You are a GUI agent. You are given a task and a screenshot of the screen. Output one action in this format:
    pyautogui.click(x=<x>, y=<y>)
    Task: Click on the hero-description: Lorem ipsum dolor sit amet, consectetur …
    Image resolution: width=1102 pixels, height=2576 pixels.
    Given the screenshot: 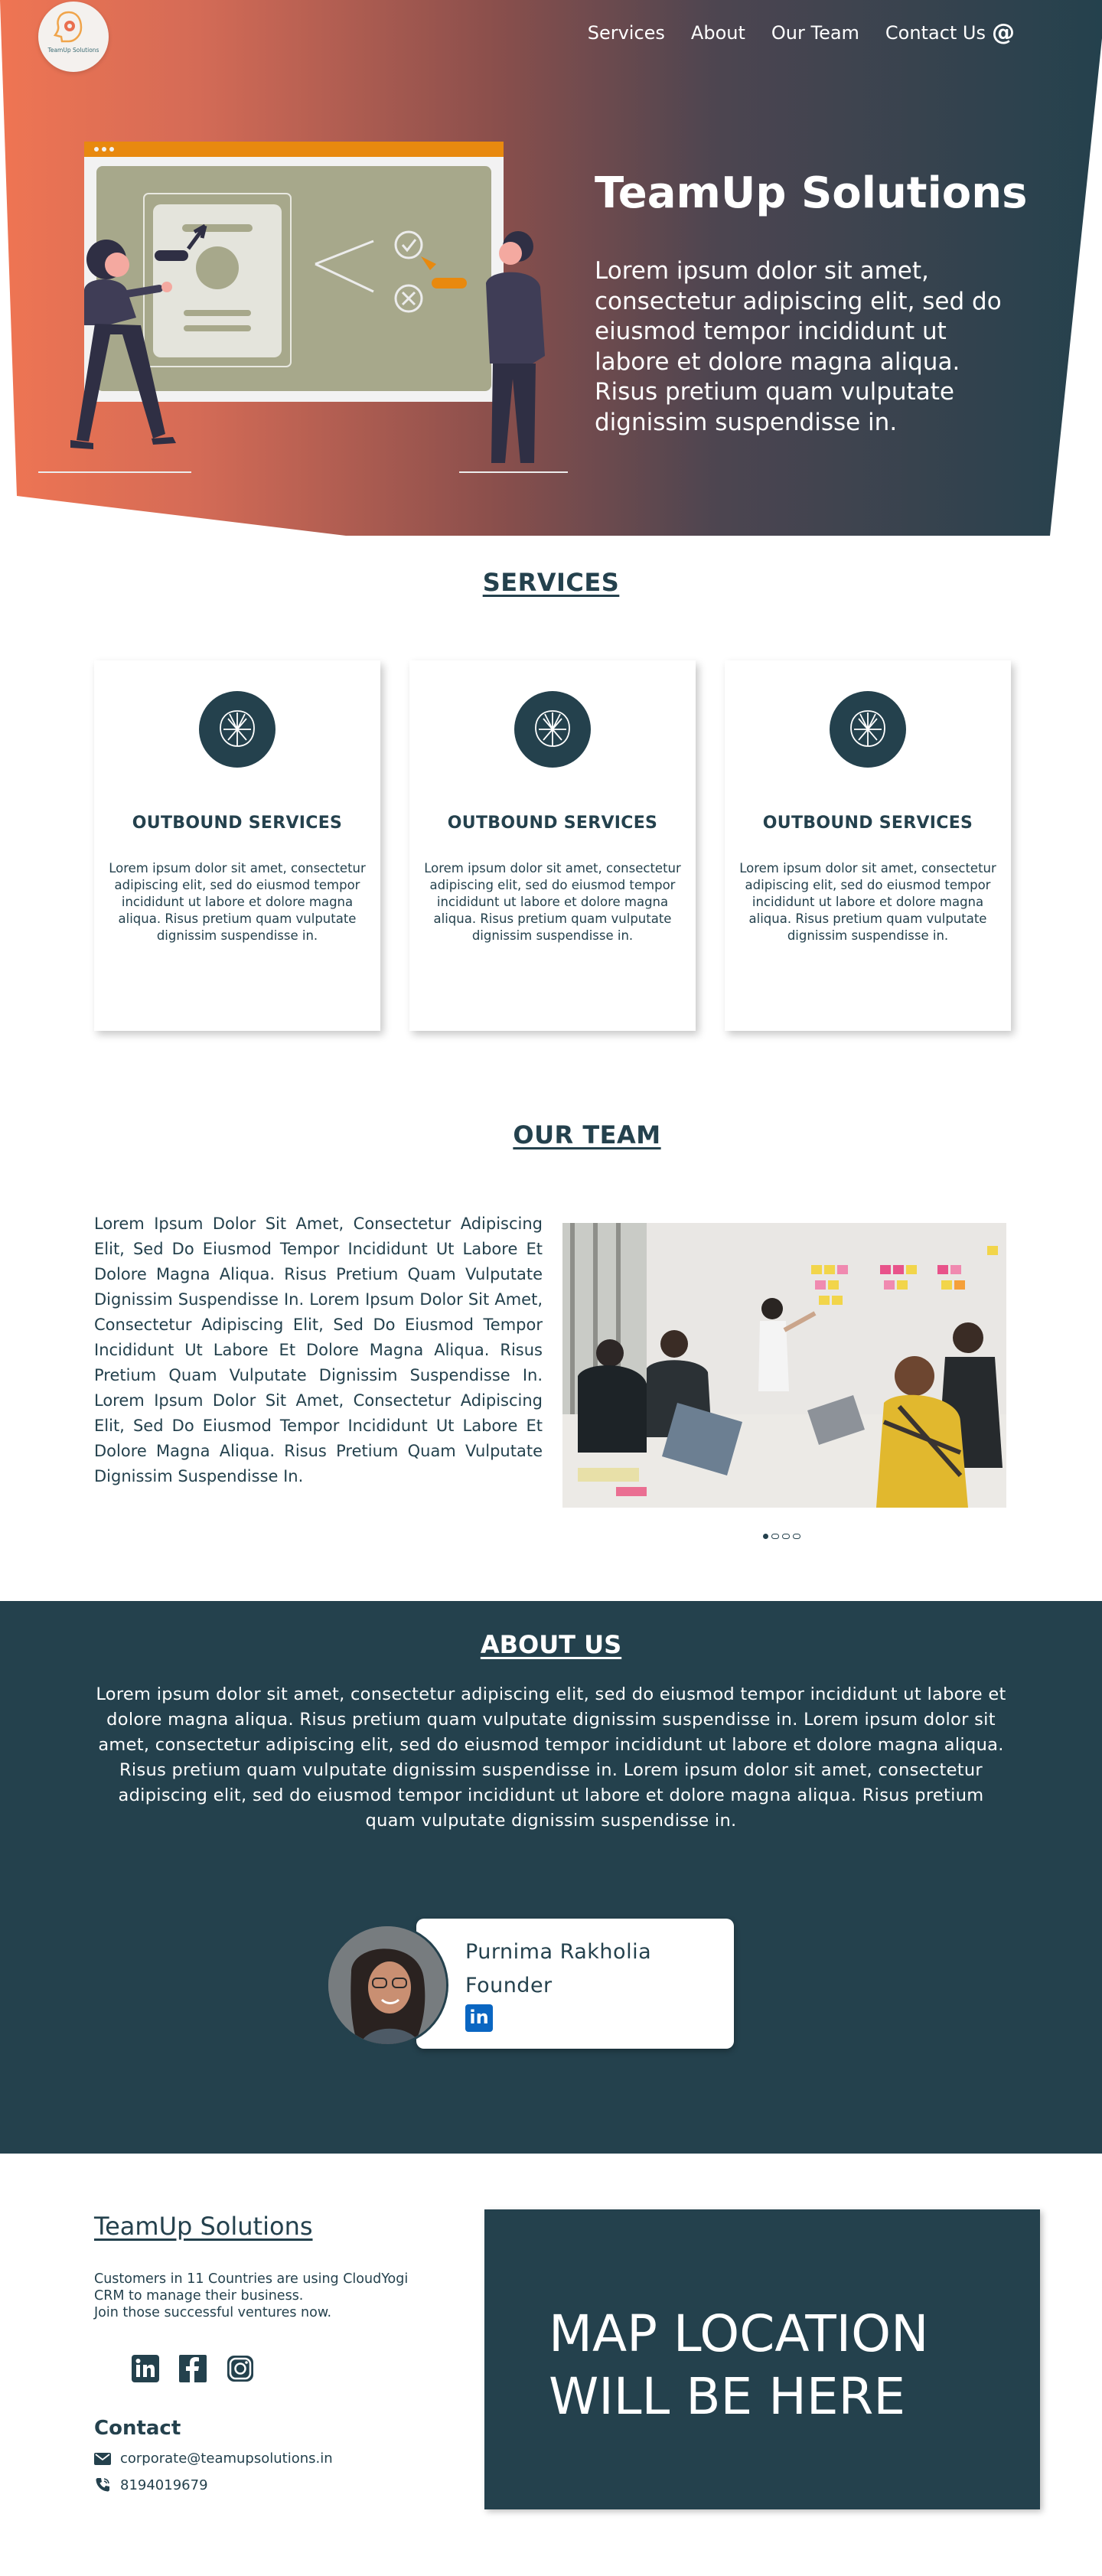 What is the action you would take?
    pyautogui.click(x=798, y=346)
    